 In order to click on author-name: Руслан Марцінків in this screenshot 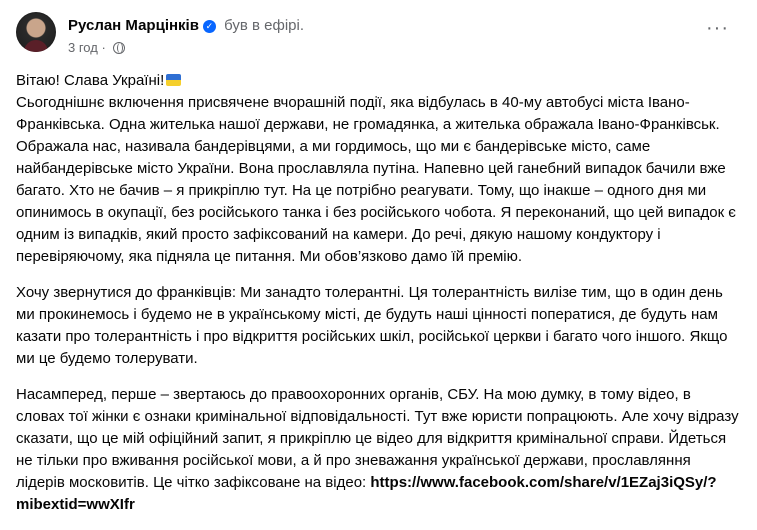, I will do `click(133, 25)`.